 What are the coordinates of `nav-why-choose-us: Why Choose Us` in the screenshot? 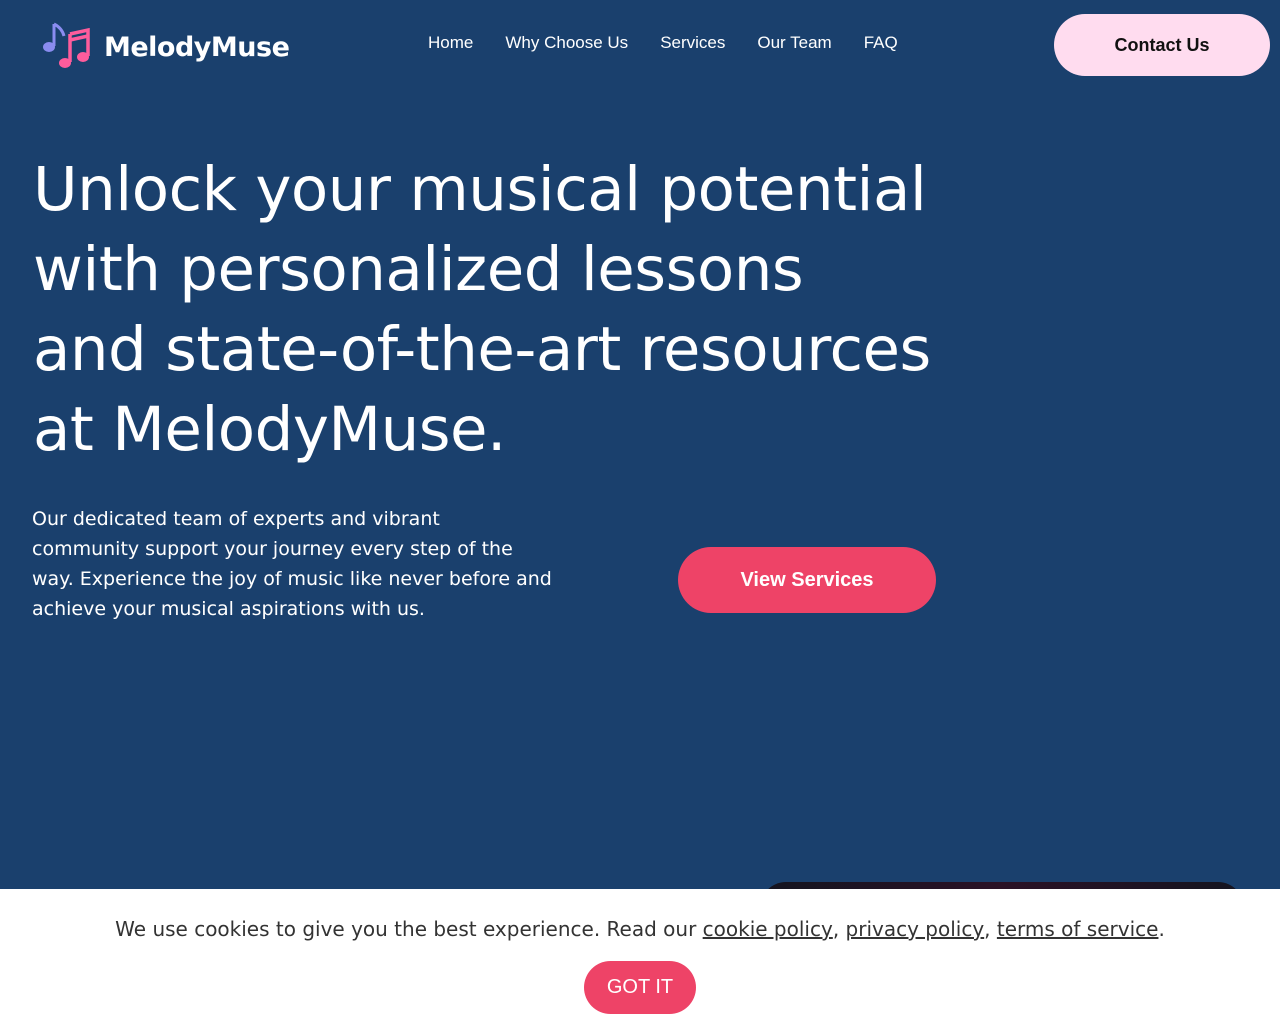 It's located at (566, 43).